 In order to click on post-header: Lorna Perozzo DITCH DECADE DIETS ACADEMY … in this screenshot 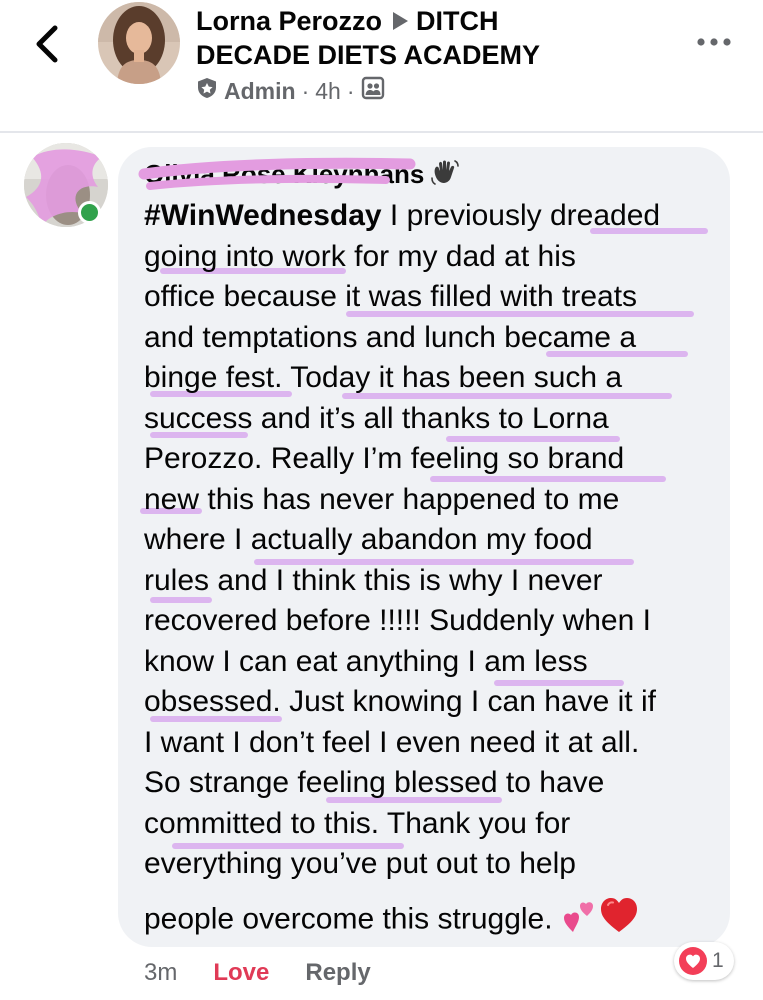, I will do `click(381, 66)`.